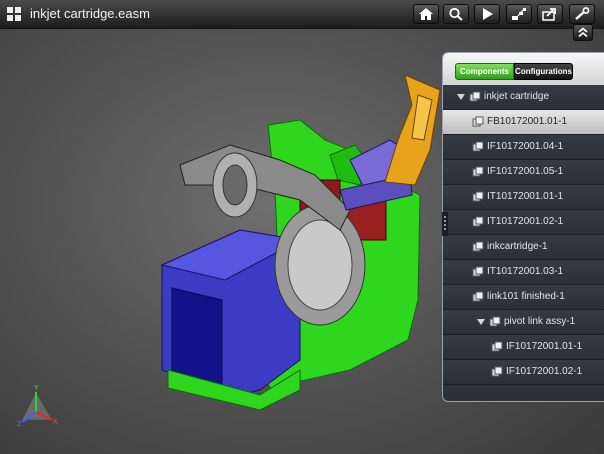 The height and width of the screenshot is (454, 604). I want to click on tree-item: IT10172001.01-1, so click(523, 197).